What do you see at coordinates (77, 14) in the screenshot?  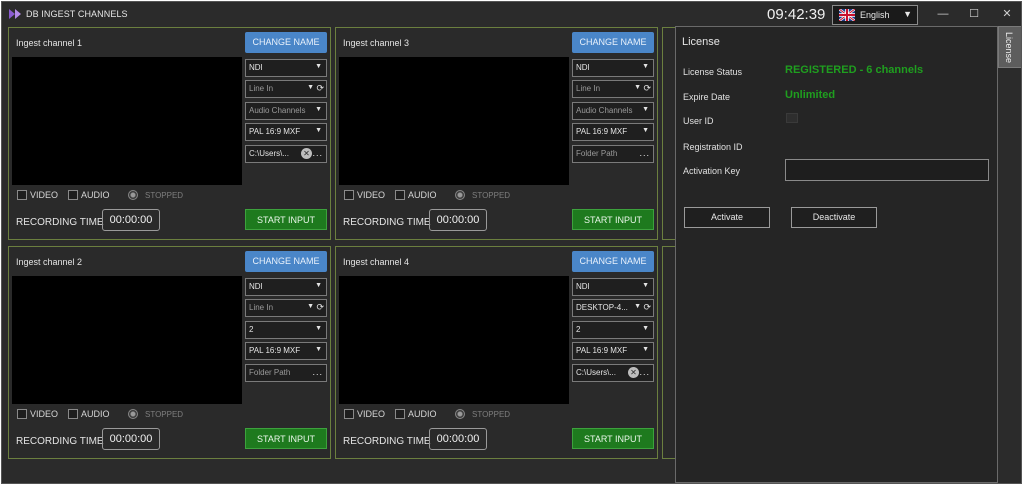 I see `app-title: DB INGEST CHANNELS` at bounding box center [77, 14].